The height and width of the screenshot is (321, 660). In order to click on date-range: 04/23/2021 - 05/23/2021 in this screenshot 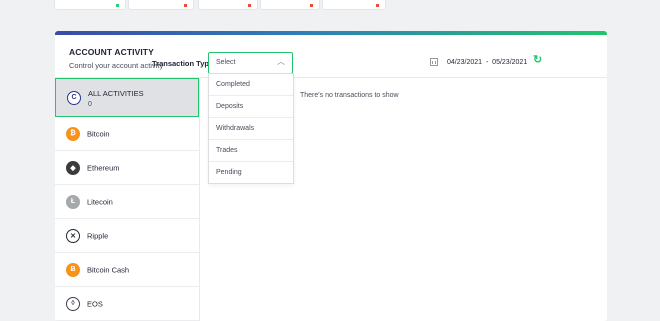, I will do `click(487, 62)`.